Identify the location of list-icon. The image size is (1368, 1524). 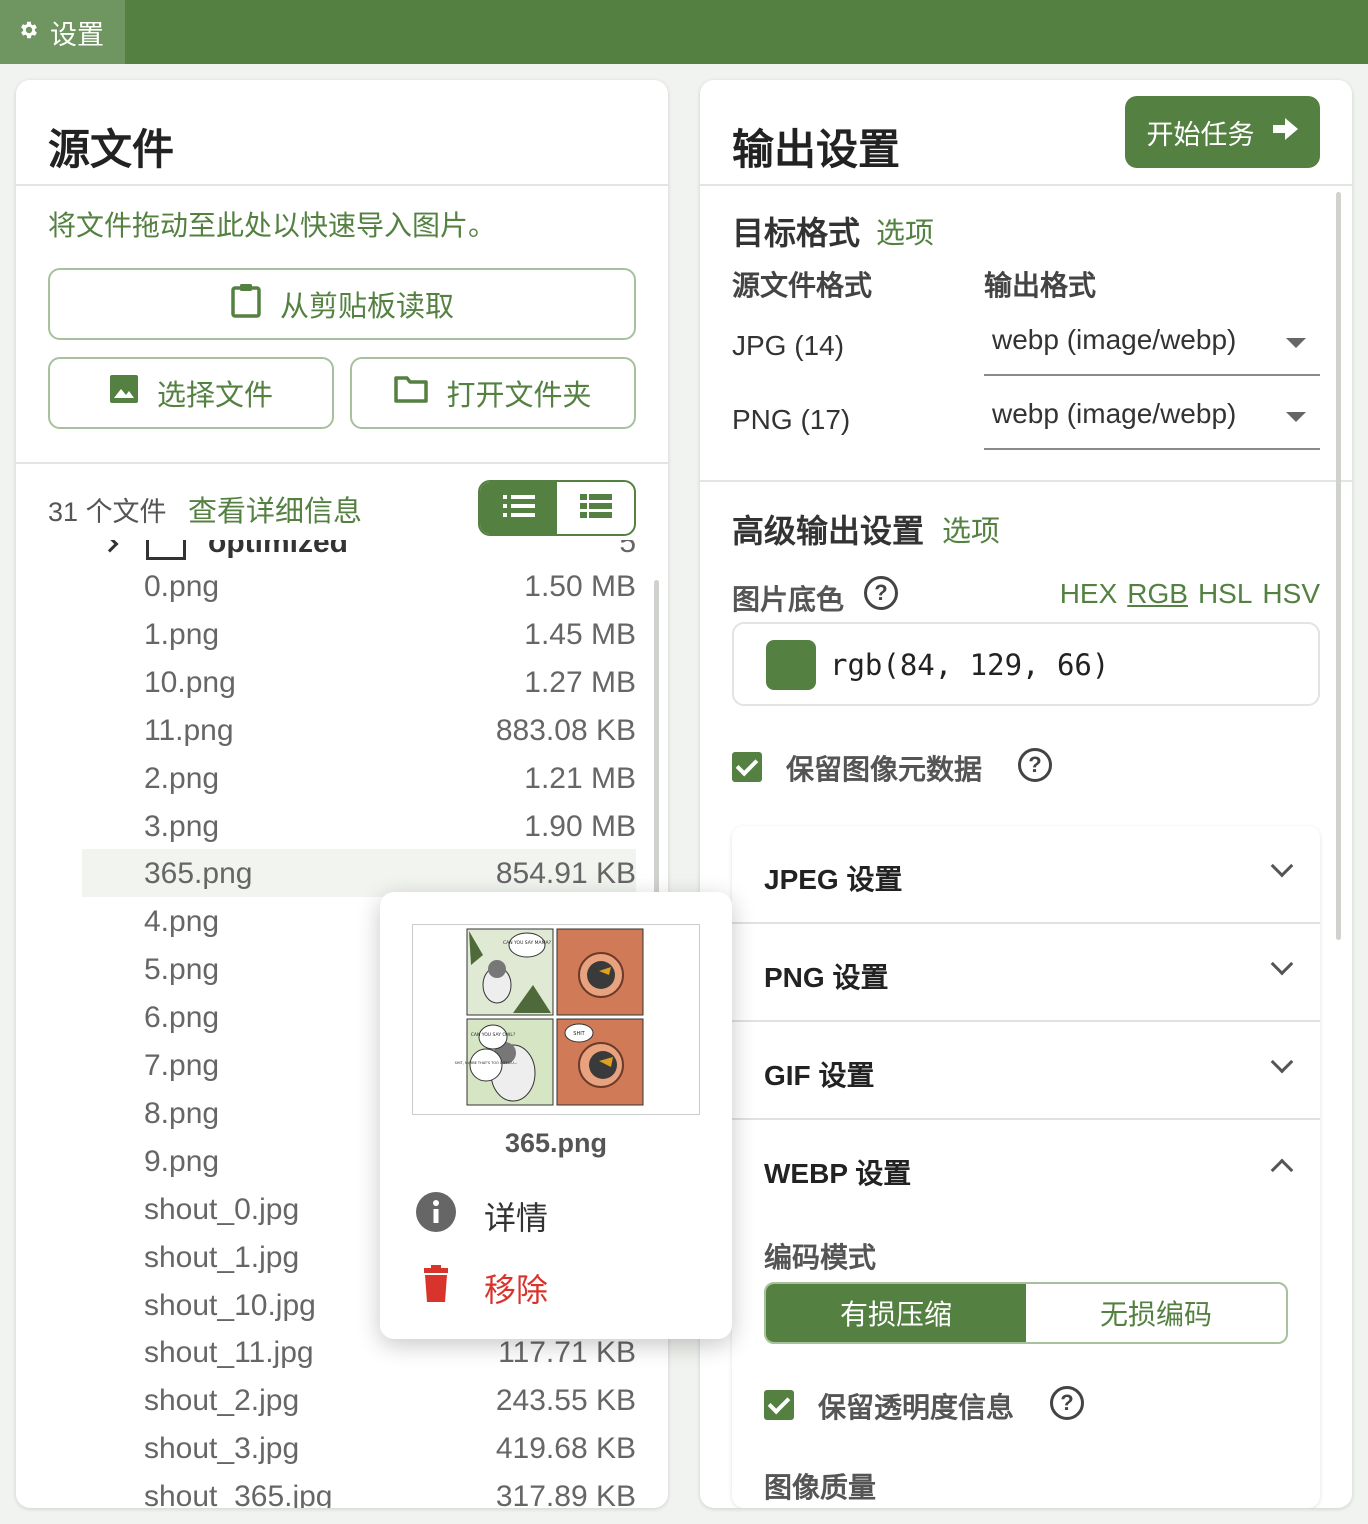
(518, 508).